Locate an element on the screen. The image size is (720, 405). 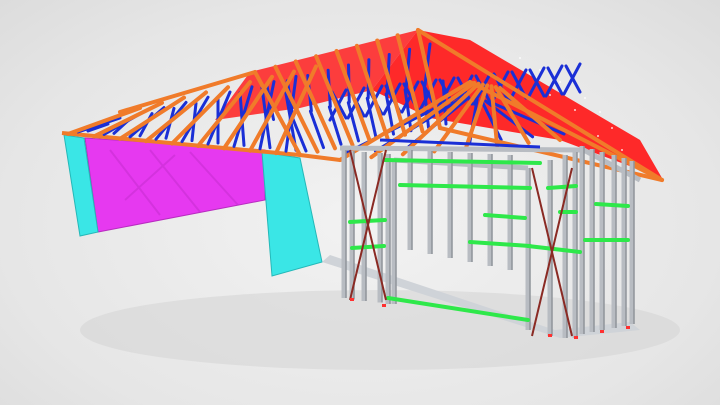
header-strip is located at coordinates (460, 143).